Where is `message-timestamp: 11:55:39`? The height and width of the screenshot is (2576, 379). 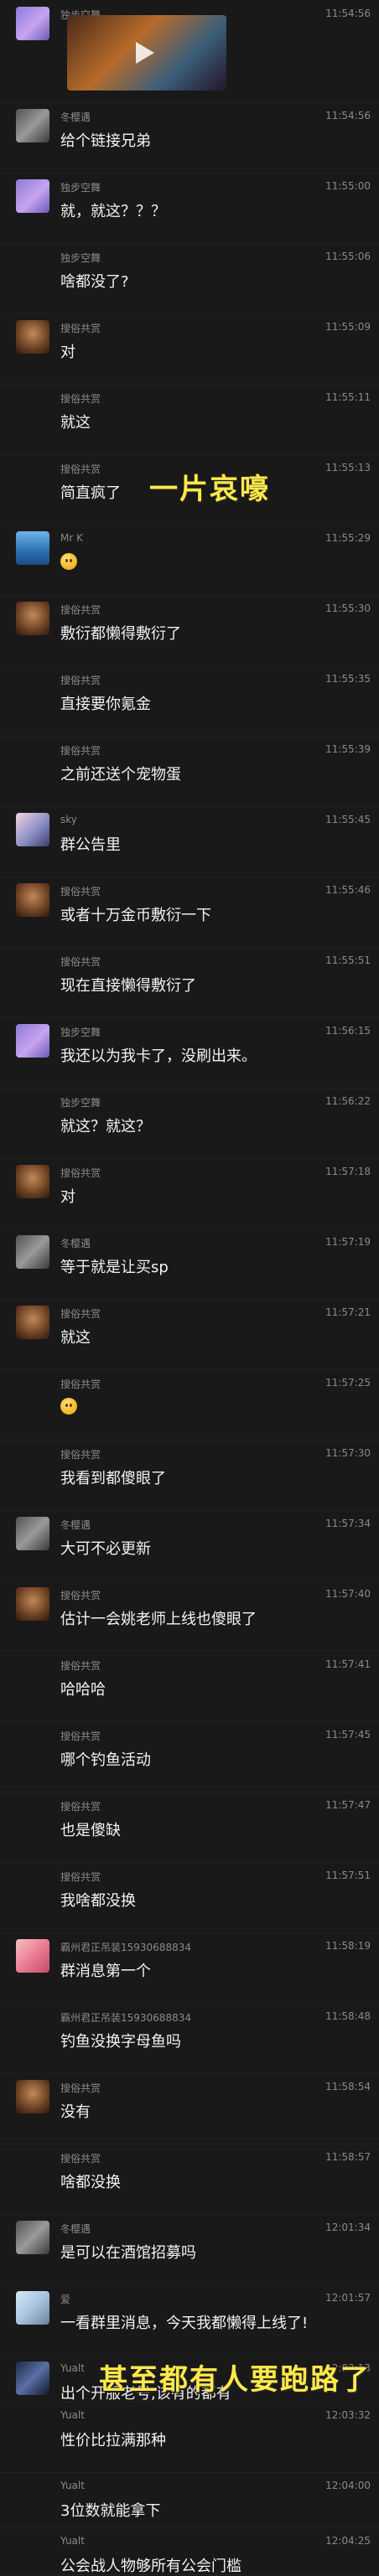 message-timestamp: 11:55:39 is located at coordinates (348, 749).